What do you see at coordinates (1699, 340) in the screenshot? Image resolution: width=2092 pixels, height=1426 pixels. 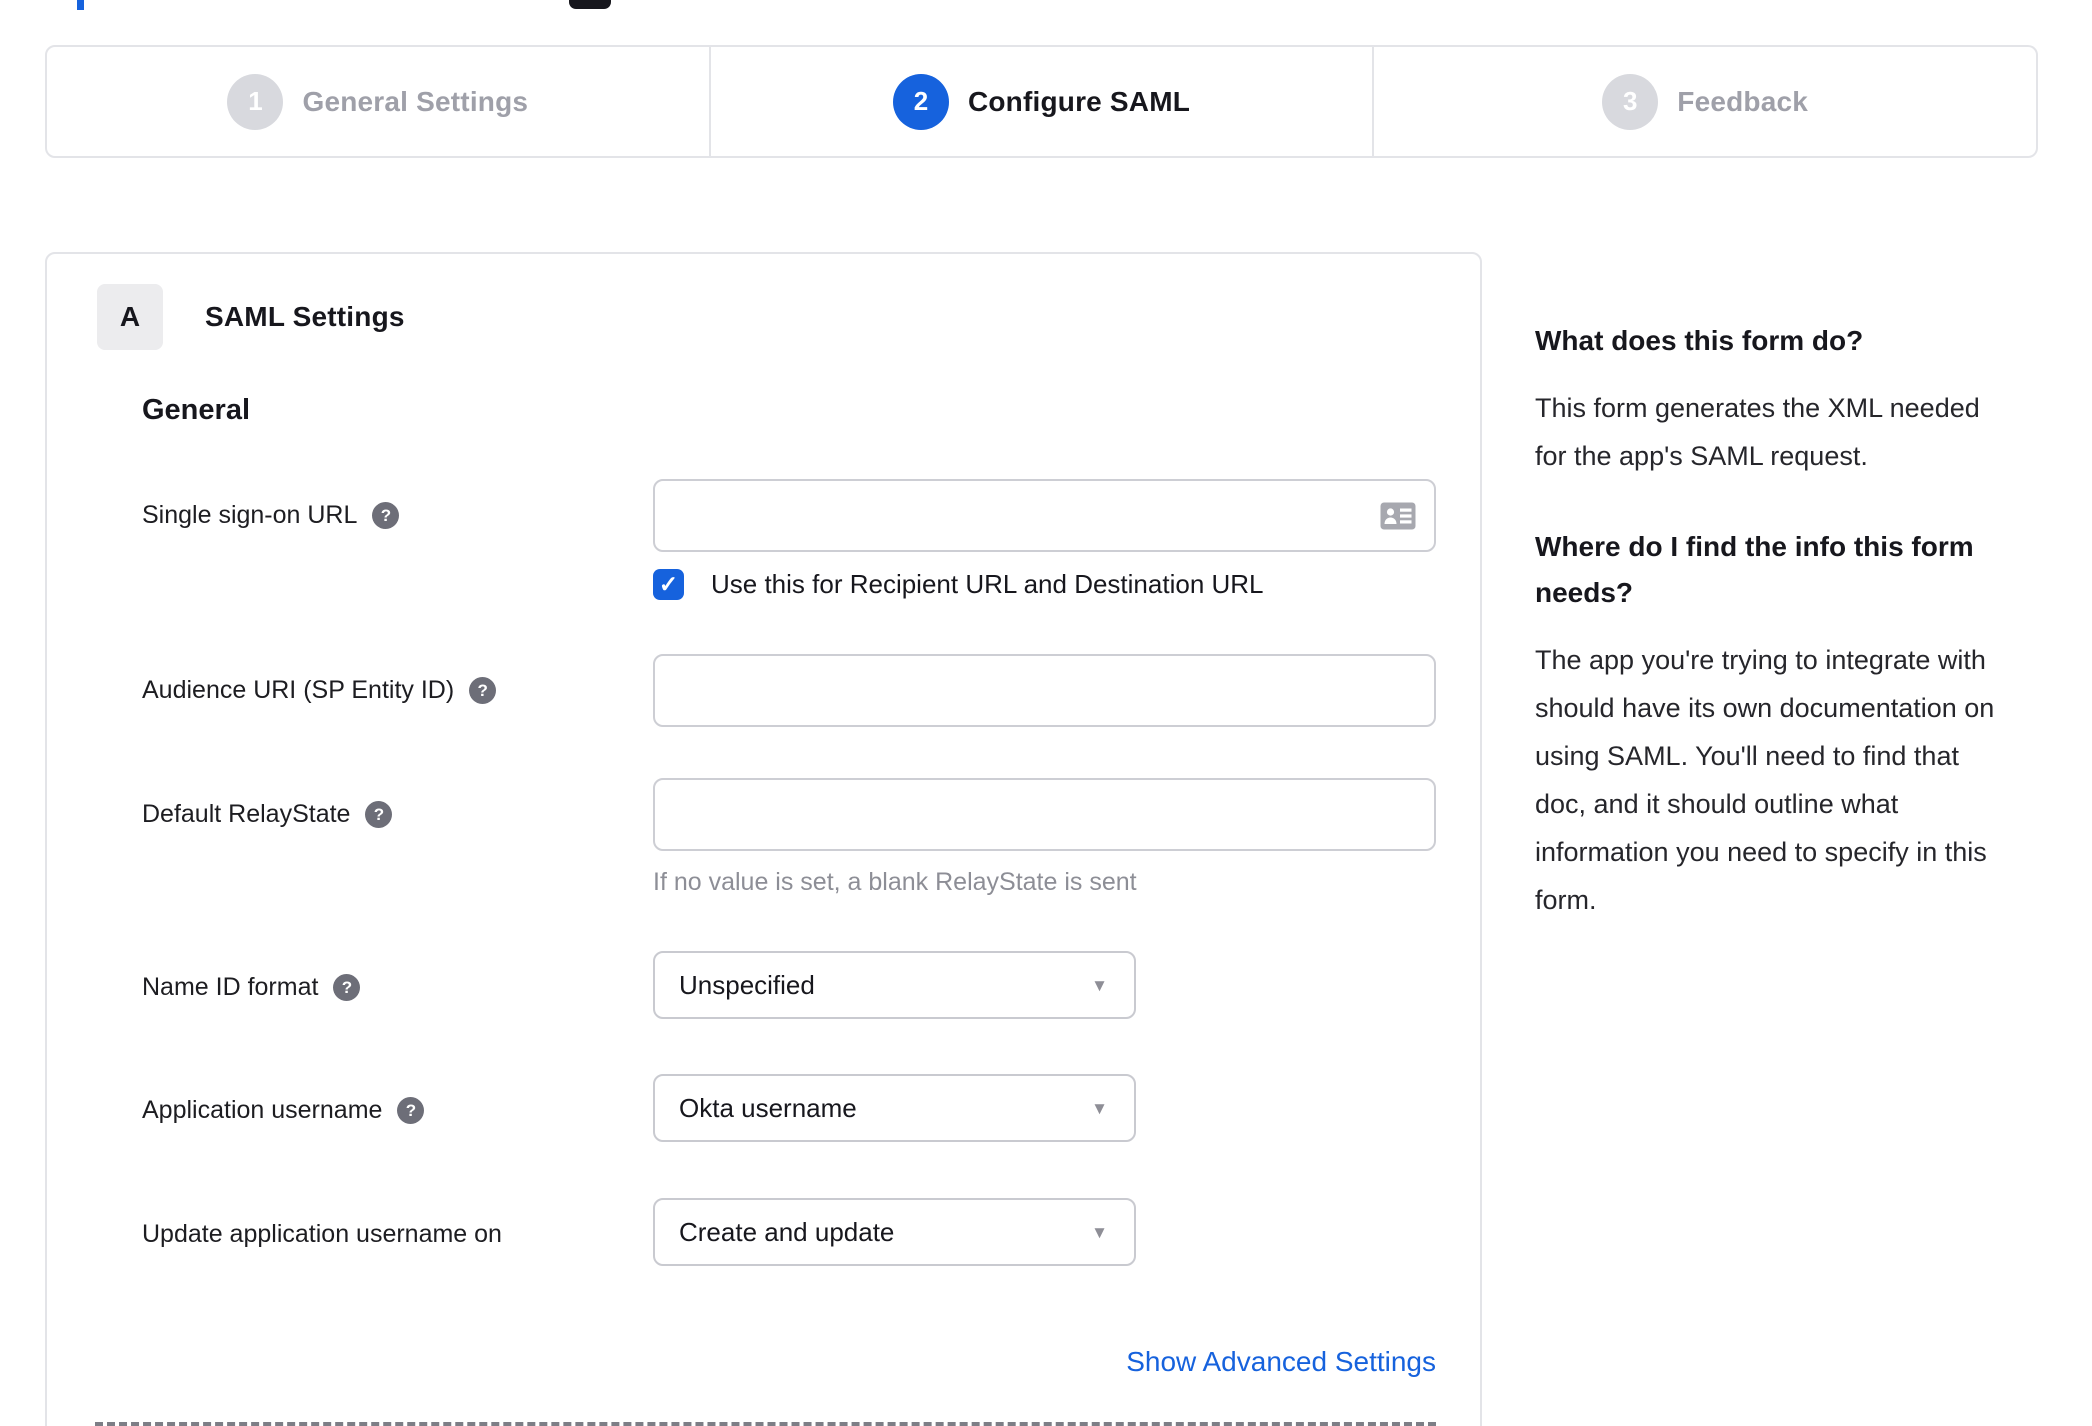 I see `sidebar-heading-what: What does this form do?` at bounding box center [1699, 340].